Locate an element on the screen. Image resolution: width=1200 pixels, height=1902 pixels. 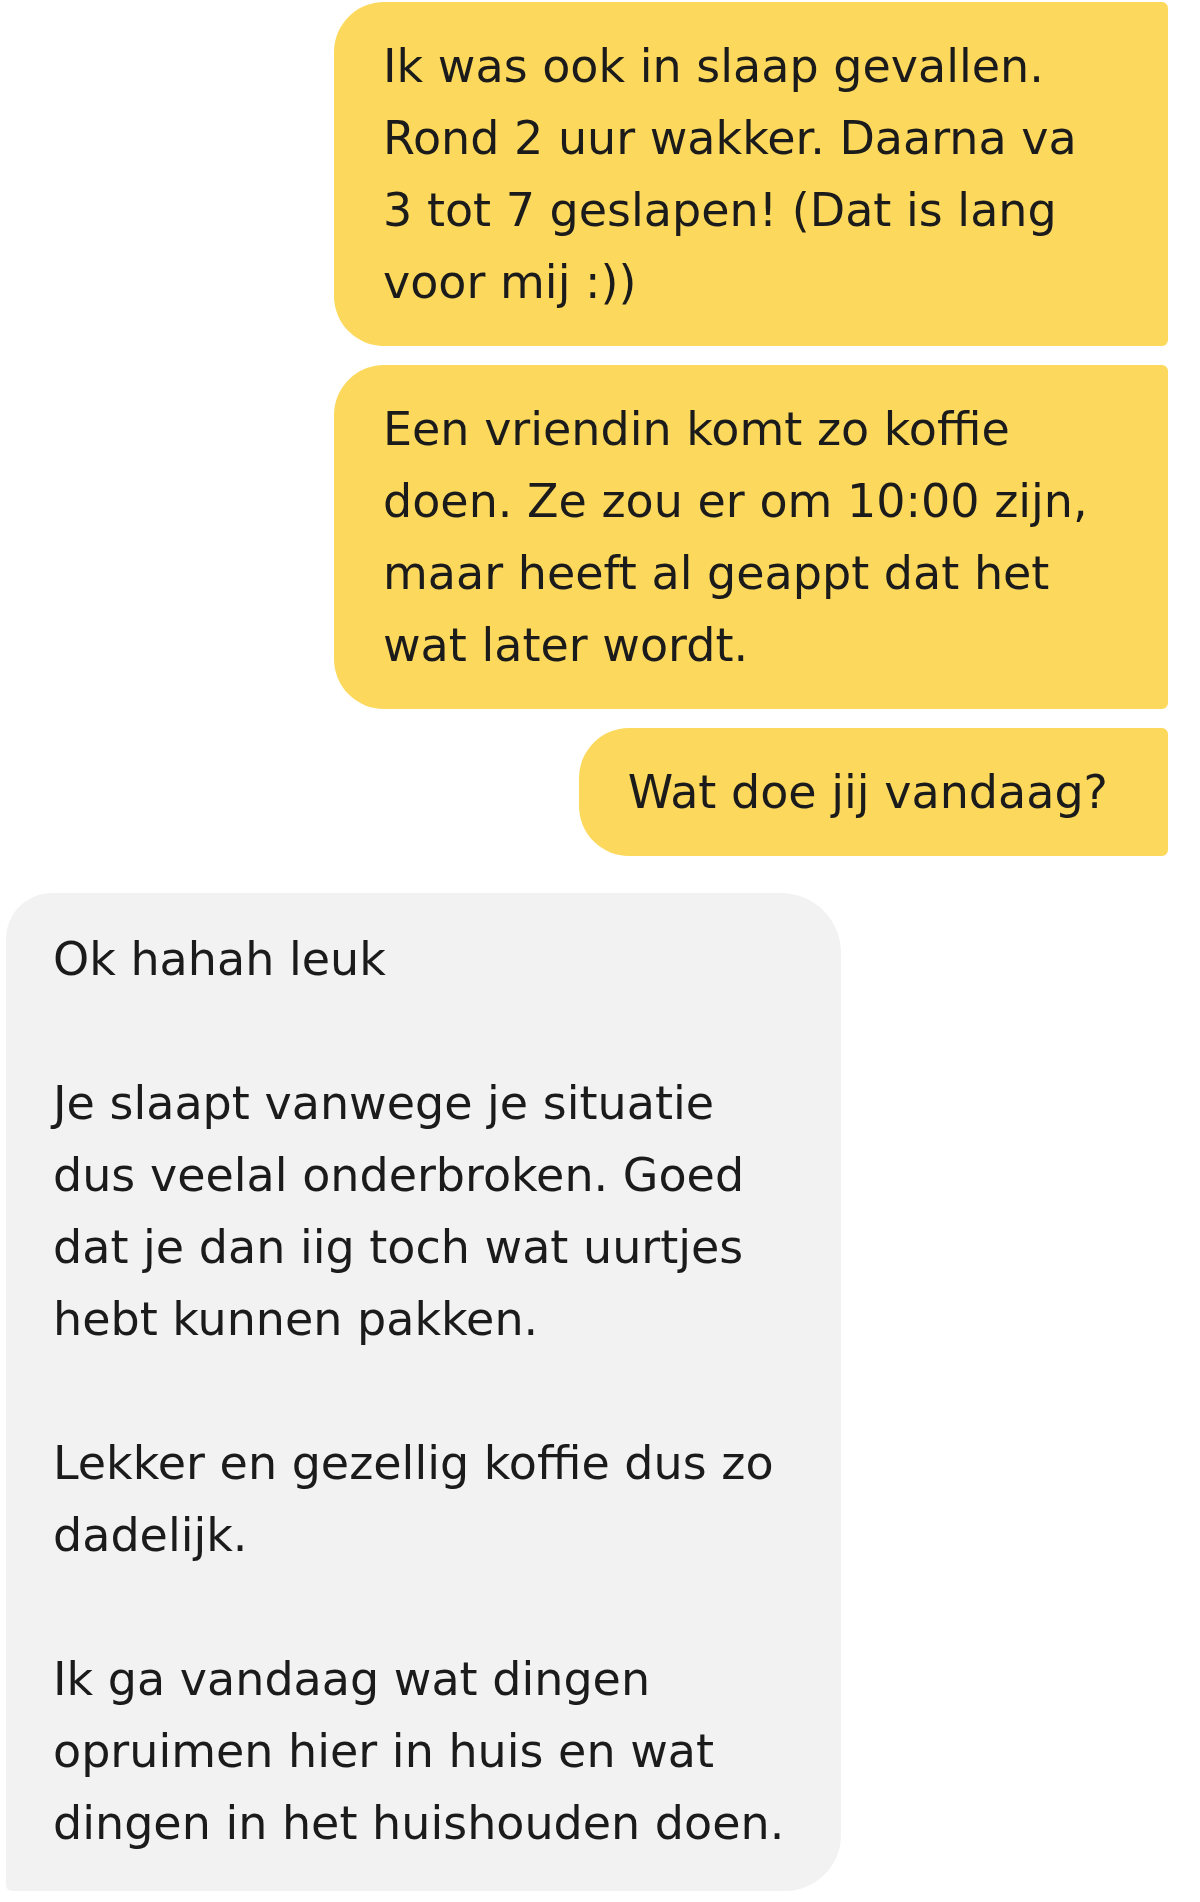
message-text: Ik was ook in slaap gevallen. Rond 2 uur wakker. Daarna va 3 tot 7 geslapen! (Dat is lang voor mij :)) is located at coordinates (730, 174).